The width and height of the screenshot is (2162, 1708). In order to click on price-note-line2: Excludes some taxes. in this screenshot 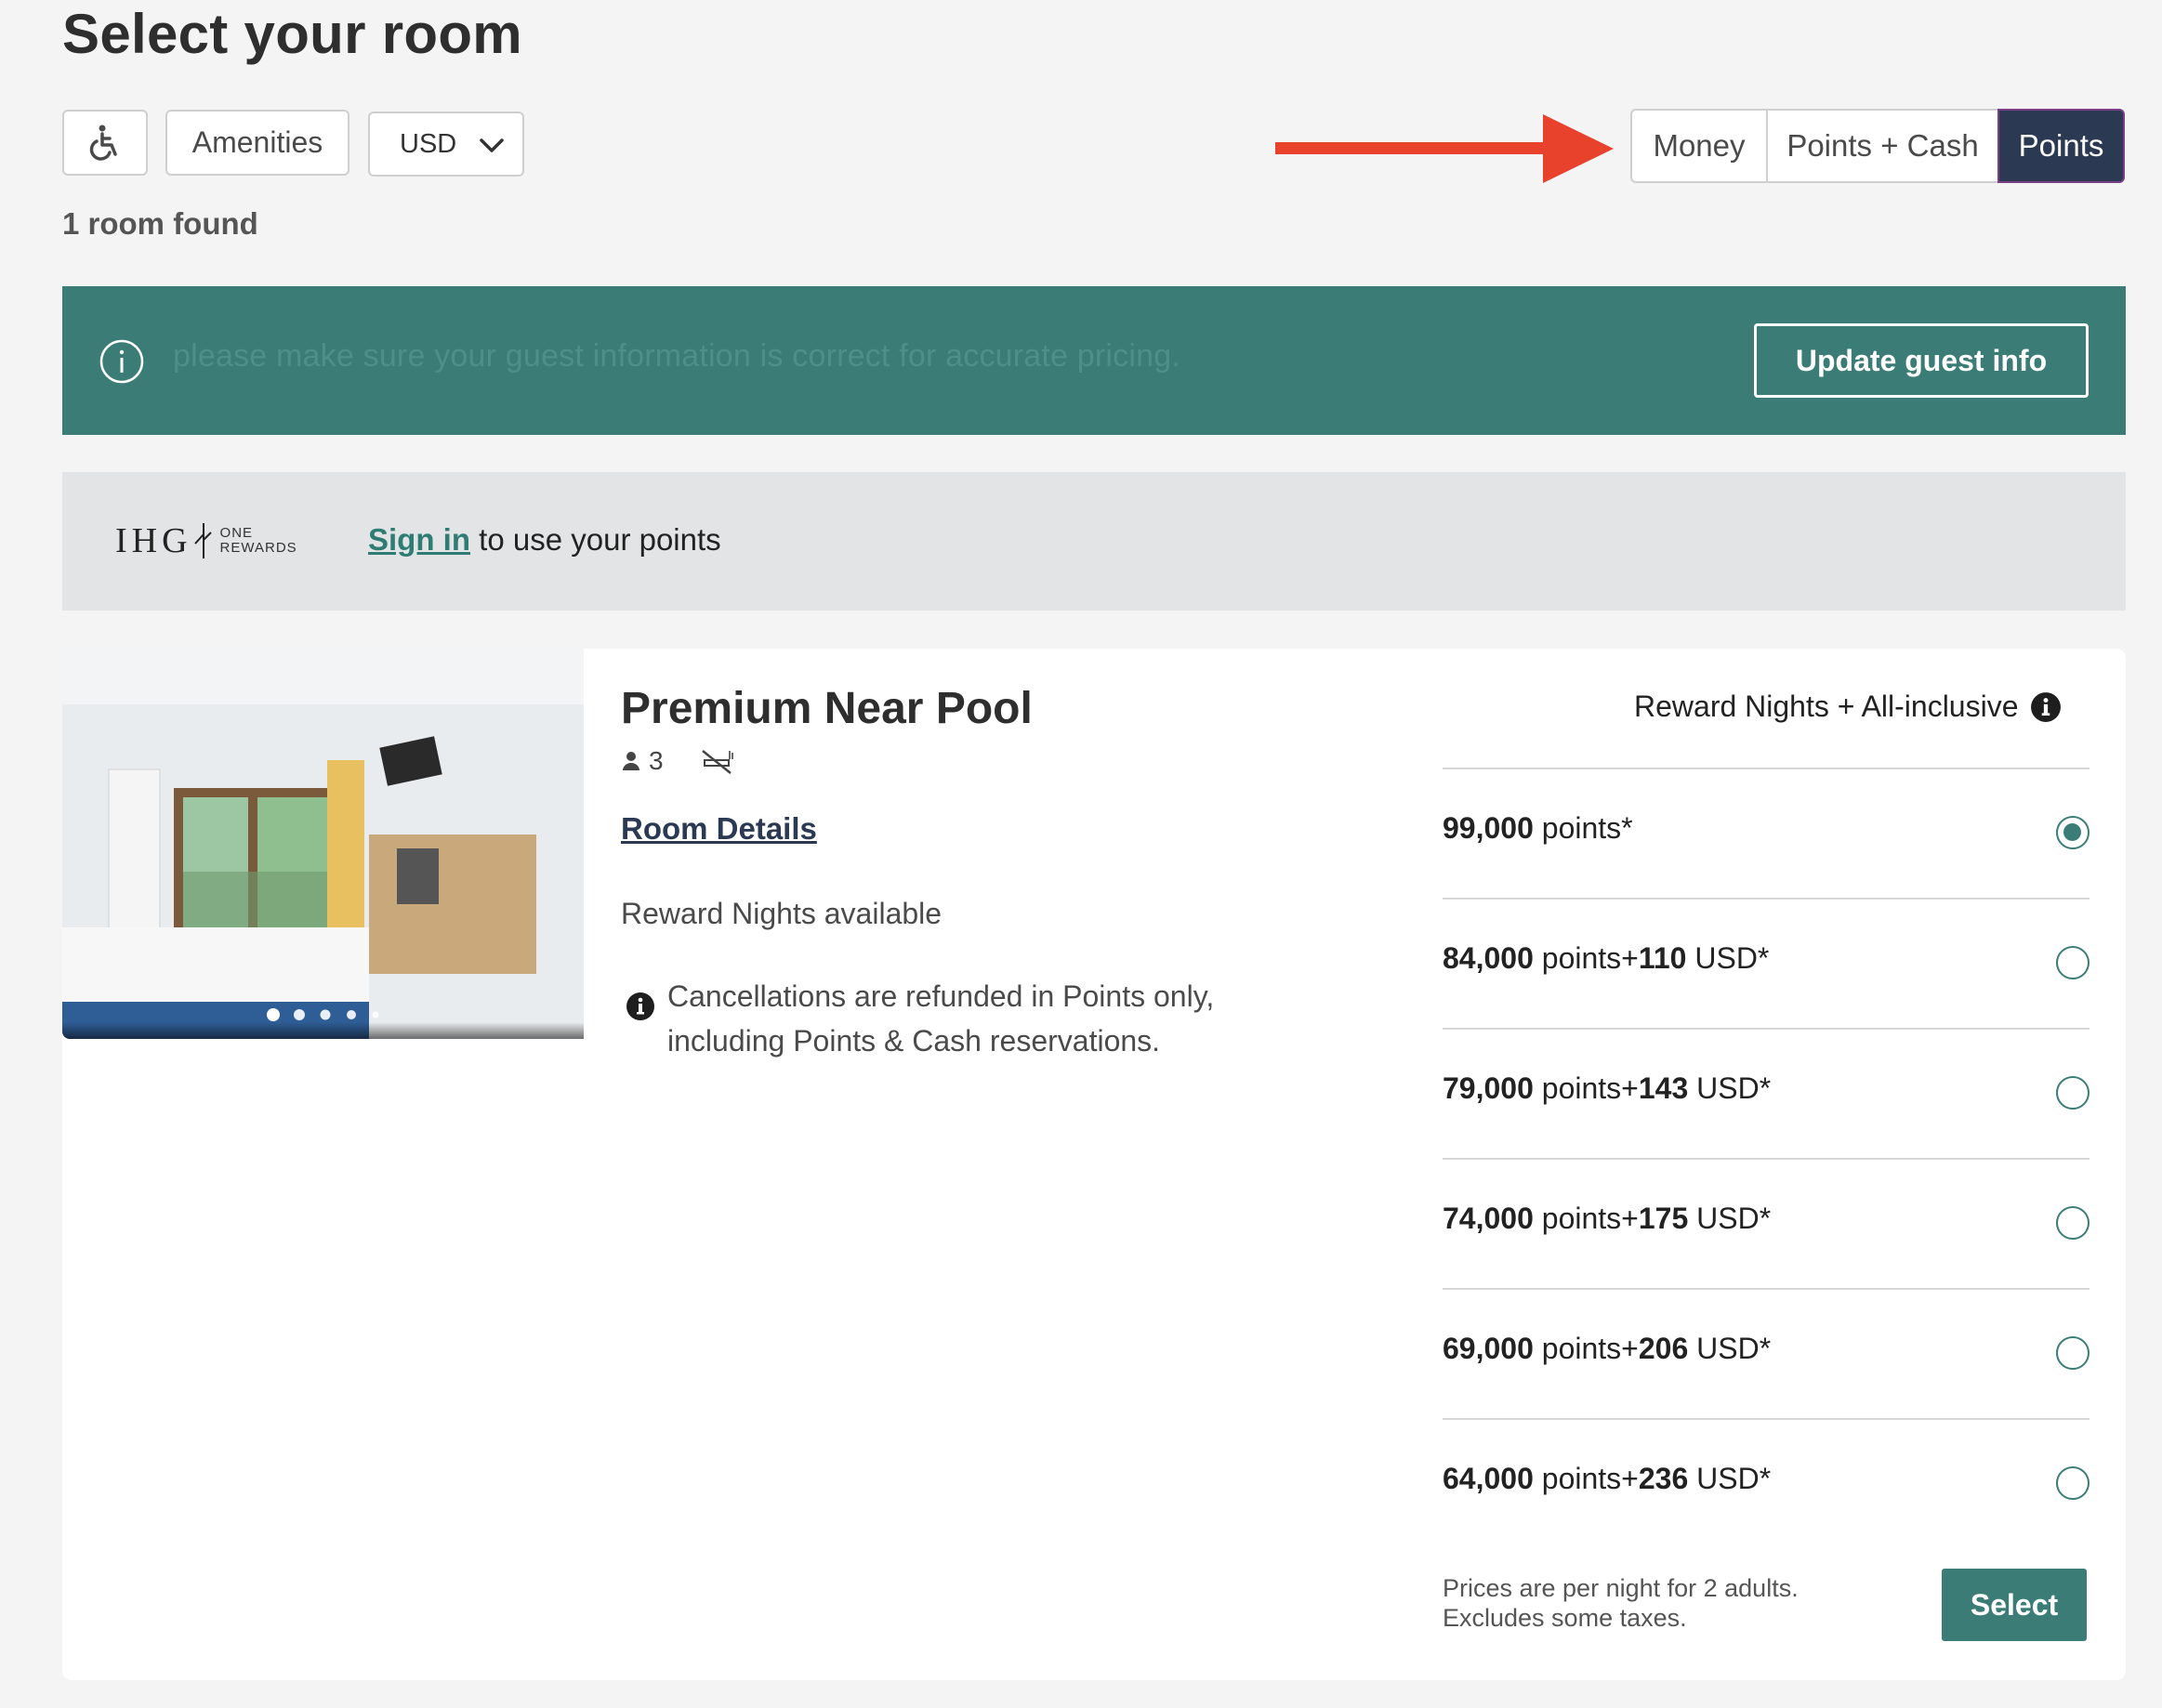, I will do `click(1565, 1618)`.